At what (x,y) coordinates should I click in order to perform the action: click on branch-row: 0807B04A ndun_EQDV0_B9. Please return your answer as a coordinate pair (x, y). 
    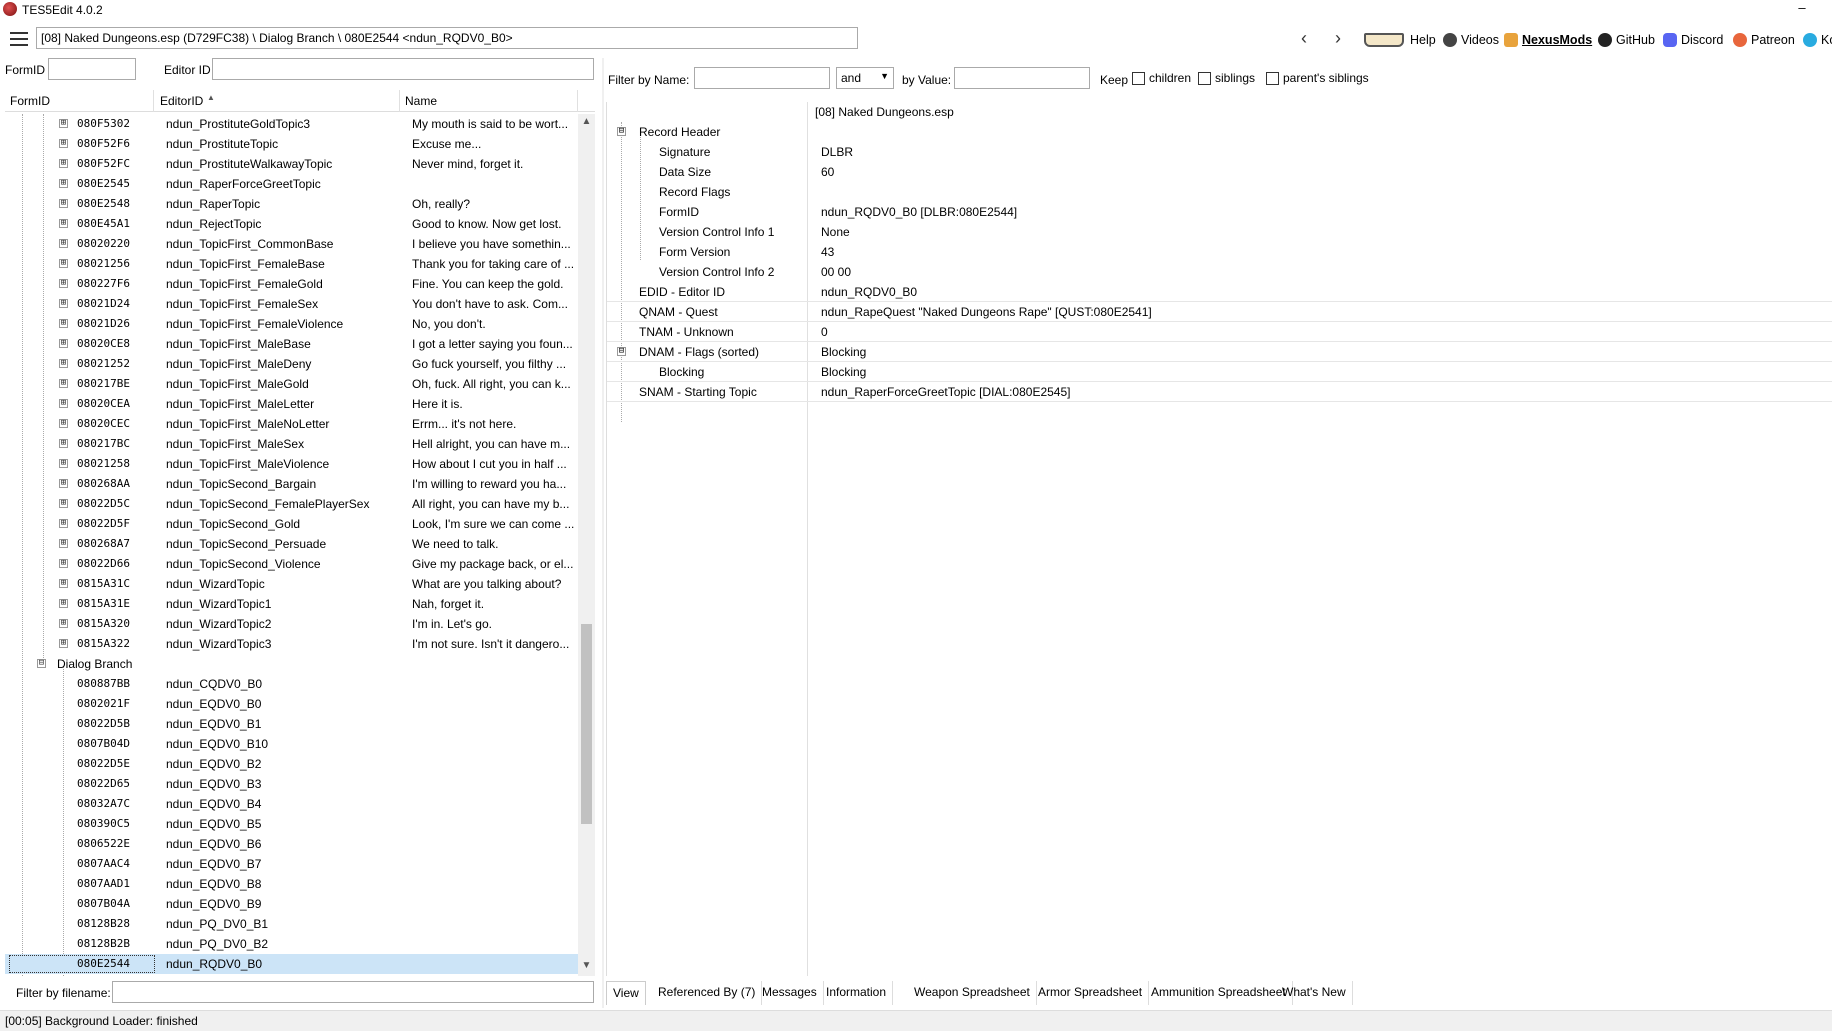
    Looking at the image, I should click on (291, 904).